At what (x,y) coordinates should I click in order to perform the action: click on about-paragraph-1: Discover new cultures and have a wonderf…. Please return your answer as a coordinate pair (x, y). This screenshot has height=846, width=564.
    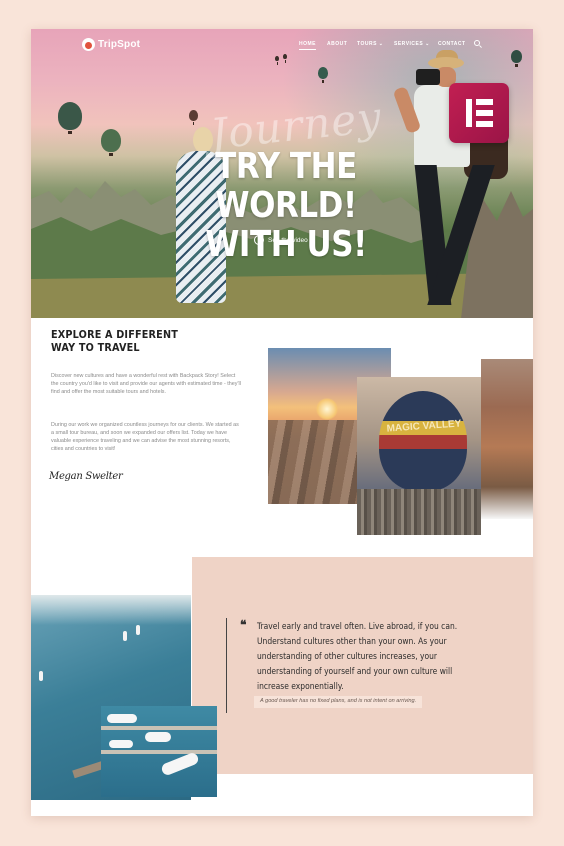
    Looking at the image, I should click on (146, 384).